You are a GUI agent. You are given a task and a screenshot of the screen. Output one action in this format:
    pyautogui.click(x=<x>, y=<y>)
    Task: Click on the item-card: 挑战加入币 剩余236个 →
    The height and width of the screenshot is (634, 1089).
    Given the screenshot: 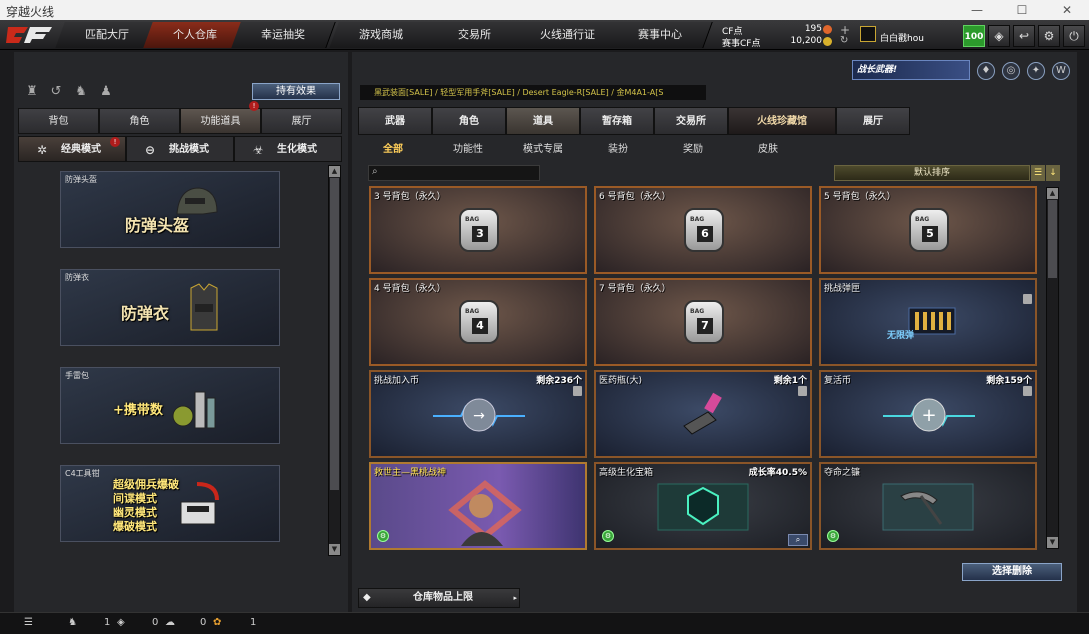 What is the action you would take?
    pyautogui.click(x=478, y=414)
    